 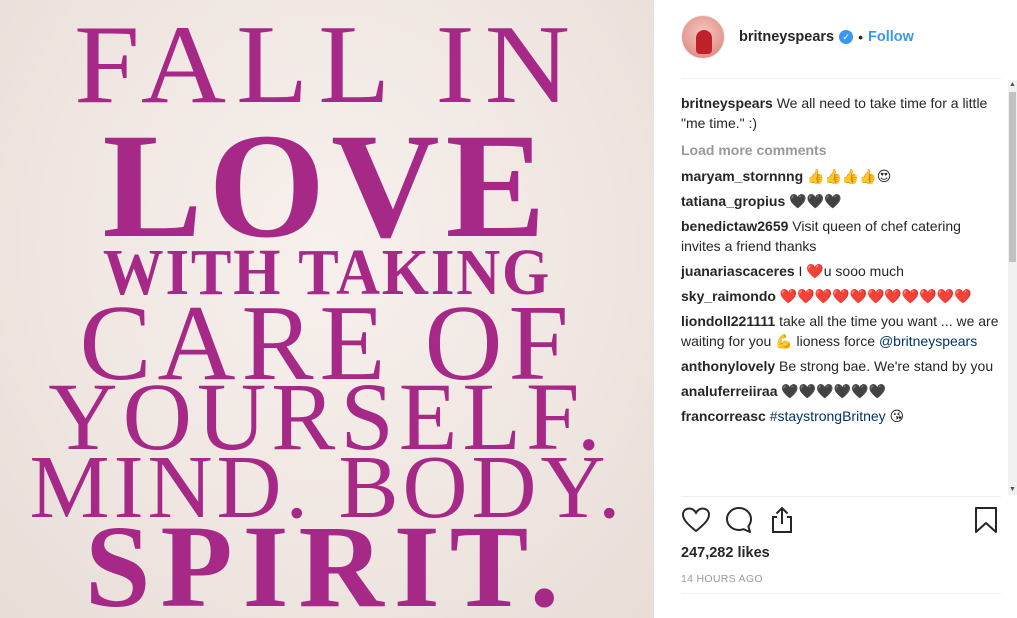 I want to click on avatar, so click(x=703, y=37).